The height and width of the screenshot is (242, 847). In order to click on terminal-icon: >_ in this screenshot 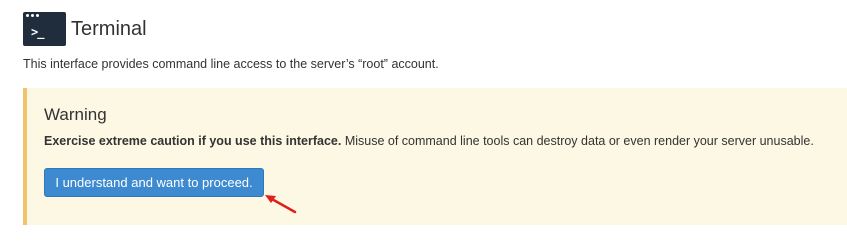, I will do `click(44, 29)`.